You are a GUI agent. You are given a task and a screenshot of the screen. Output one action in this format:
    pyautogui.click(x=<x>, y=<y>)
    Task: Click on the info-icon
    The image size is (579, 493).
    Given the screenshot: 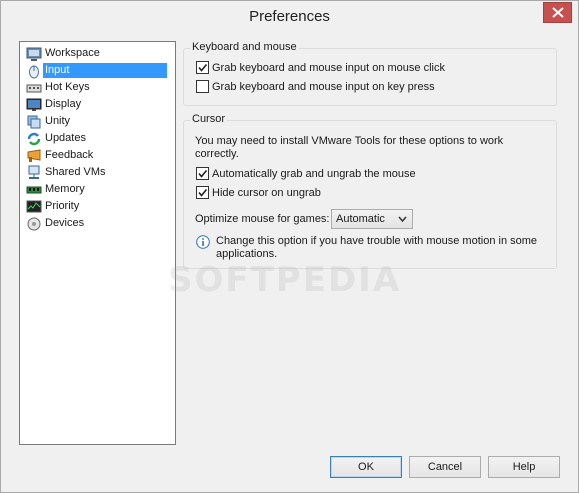 What is the action you would take?
    pyautogui.click(x=203, y=242)
    